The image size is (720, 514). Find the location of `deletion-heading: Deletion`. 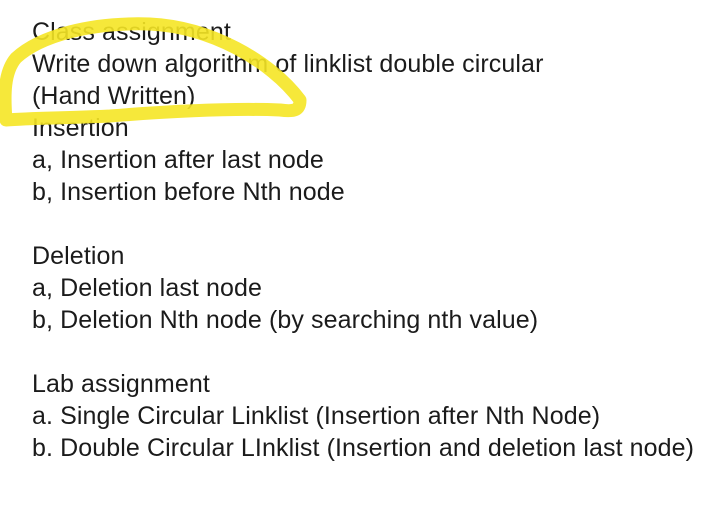

deletion-heading: Deletion is located at coordinates (78, 256).